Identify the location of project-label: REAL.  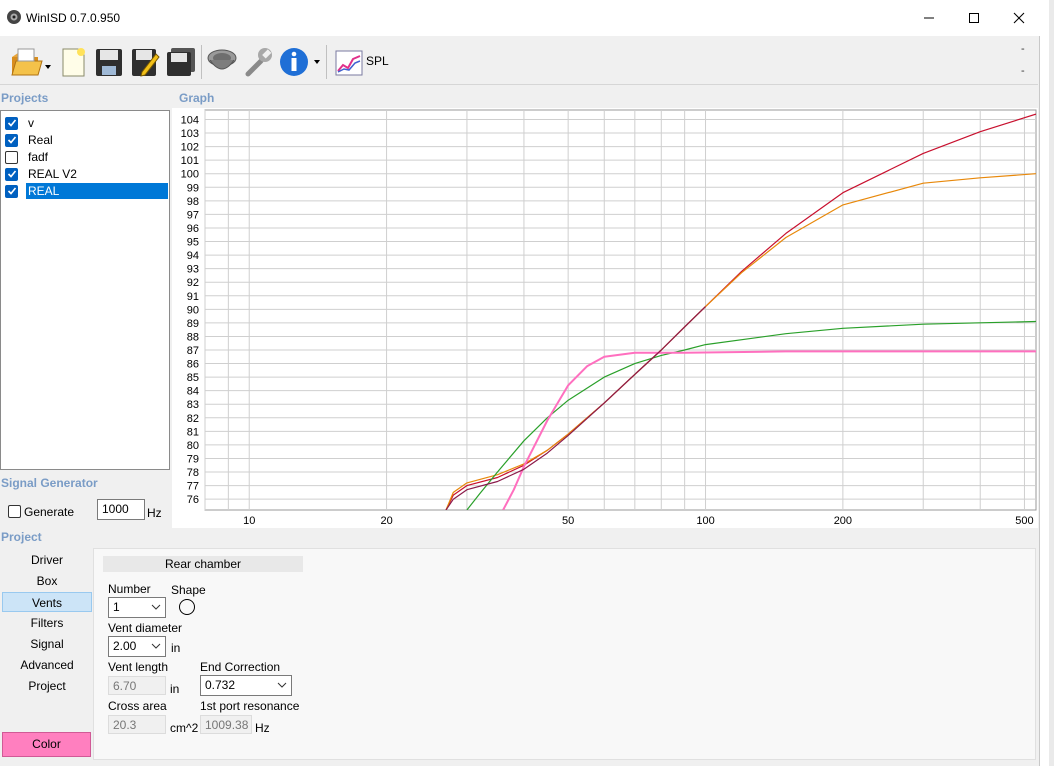
(97, 191).